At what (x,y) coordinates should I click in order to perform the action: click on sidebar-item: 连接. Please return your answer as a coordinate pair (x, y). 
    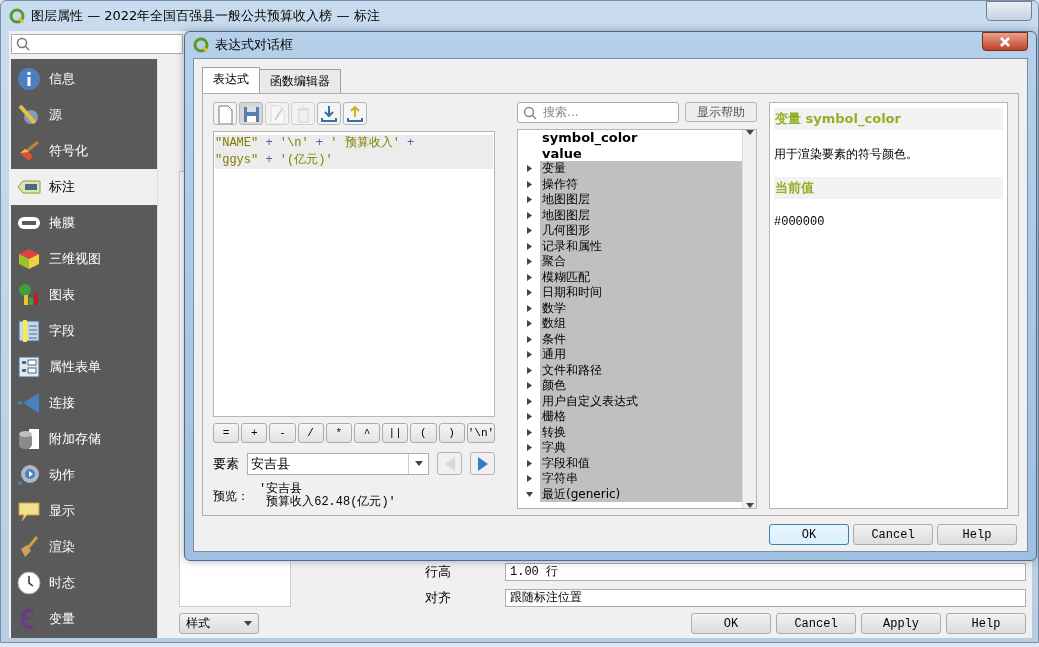
    Looking at the image, I should click on (84, 403).